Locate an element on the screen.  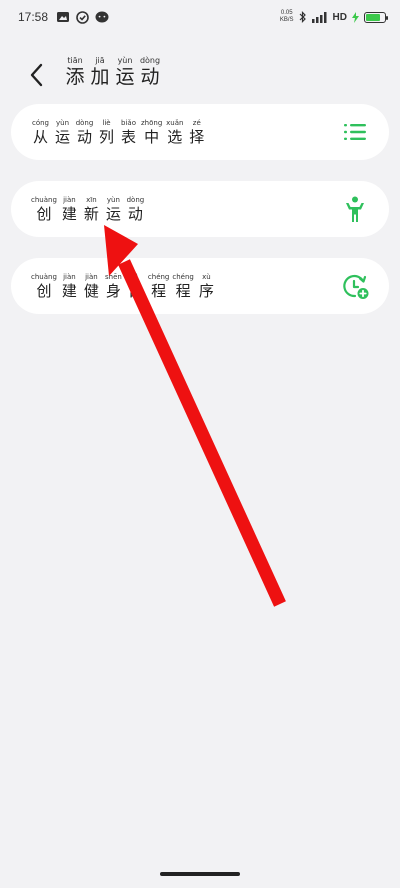
schedule-add-icon is located at coordinates (356, 286).